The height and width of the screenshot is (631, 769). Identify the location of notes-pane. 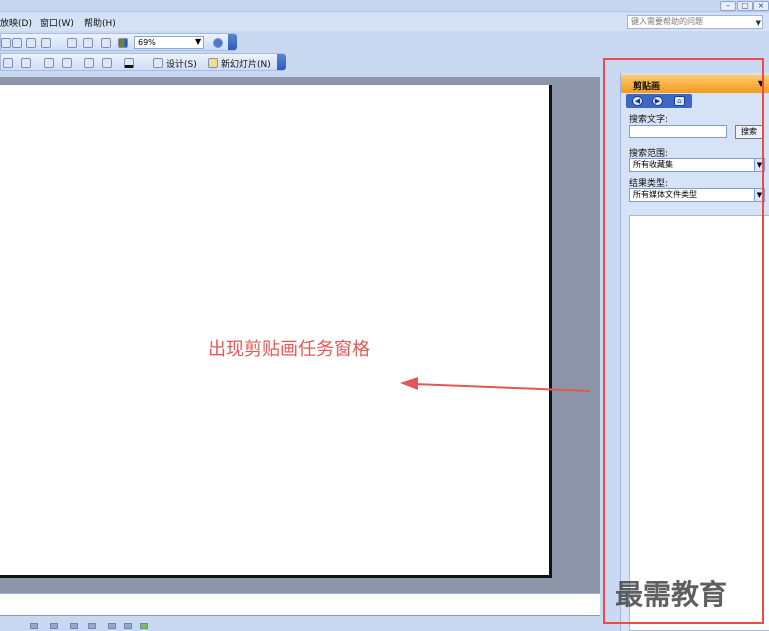
(300, 604).